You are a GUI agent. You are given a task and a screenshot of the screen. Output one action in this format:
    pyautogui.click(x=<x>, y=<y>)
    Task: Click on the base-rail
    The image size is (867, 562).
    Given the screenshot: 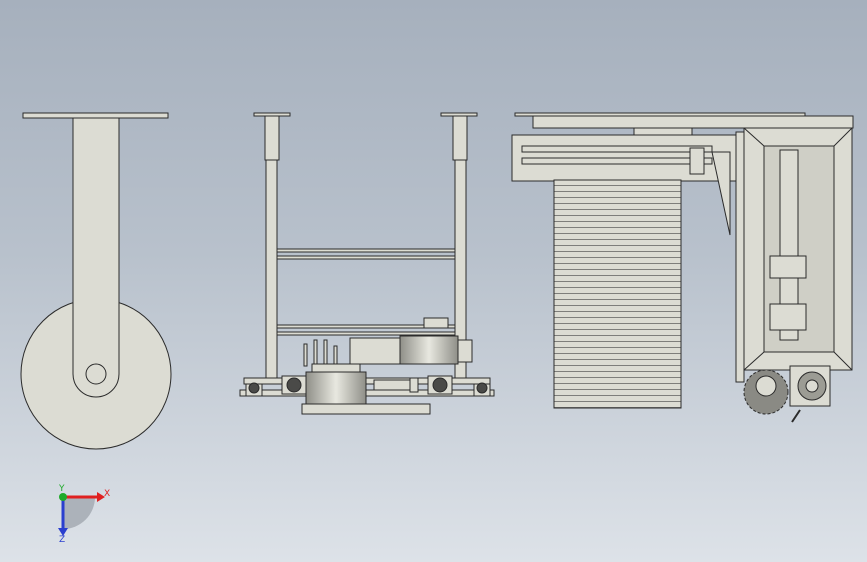 What is the action you would take?
    pyautogui.click(x=367, y=381)
    